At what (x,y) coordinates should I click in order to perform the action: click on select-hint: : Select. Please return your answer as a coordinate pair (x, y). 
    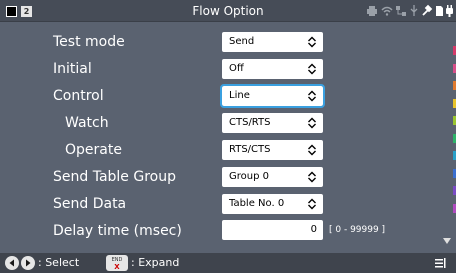
    Looking at the image, I should click on (59, 262).